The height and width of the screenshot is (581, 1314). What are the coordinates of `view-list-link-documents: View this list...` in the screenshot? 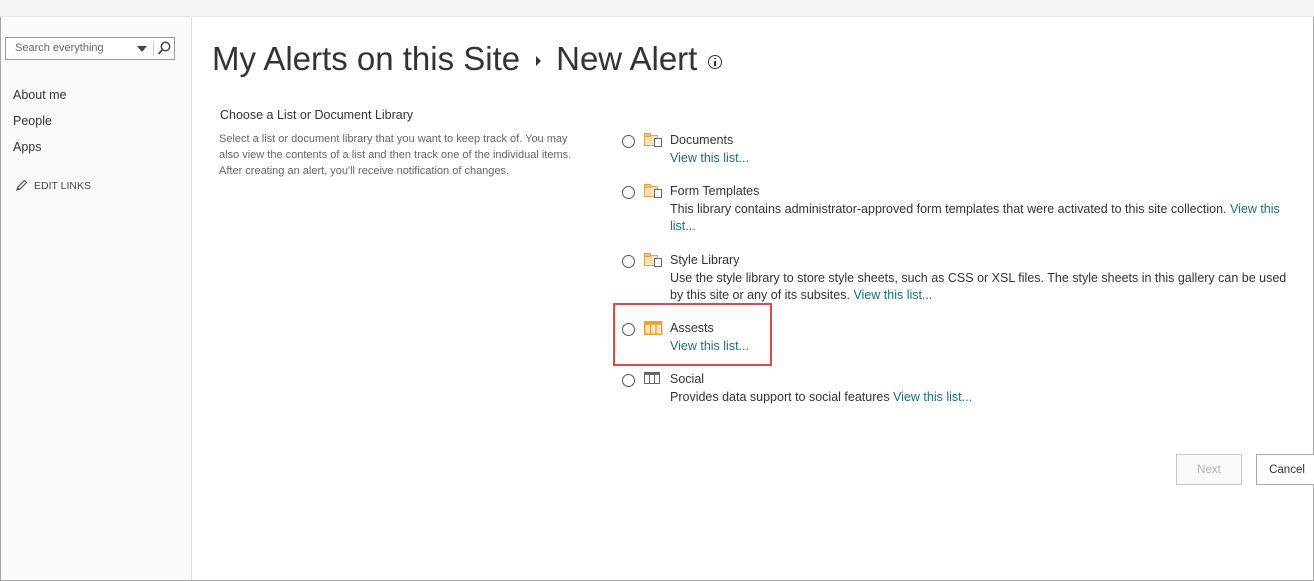 It's located at (709, 158).